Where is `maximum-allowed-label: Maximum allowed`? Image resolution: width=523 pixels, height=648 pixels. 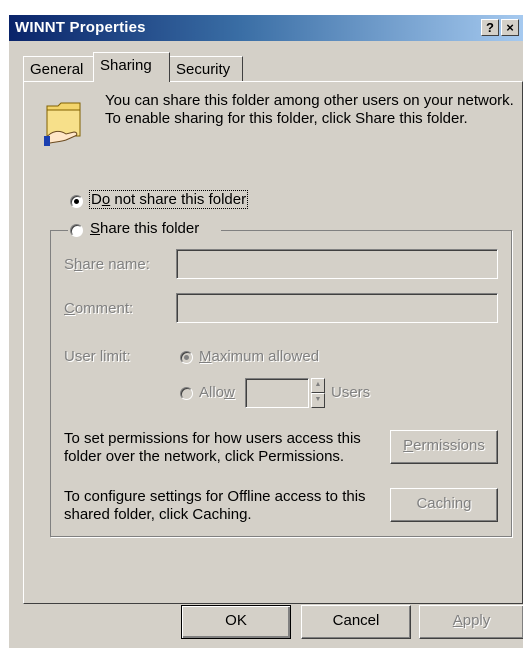 maximum-allowed-label: Maximum allowed is located at coordinates (259, 356).